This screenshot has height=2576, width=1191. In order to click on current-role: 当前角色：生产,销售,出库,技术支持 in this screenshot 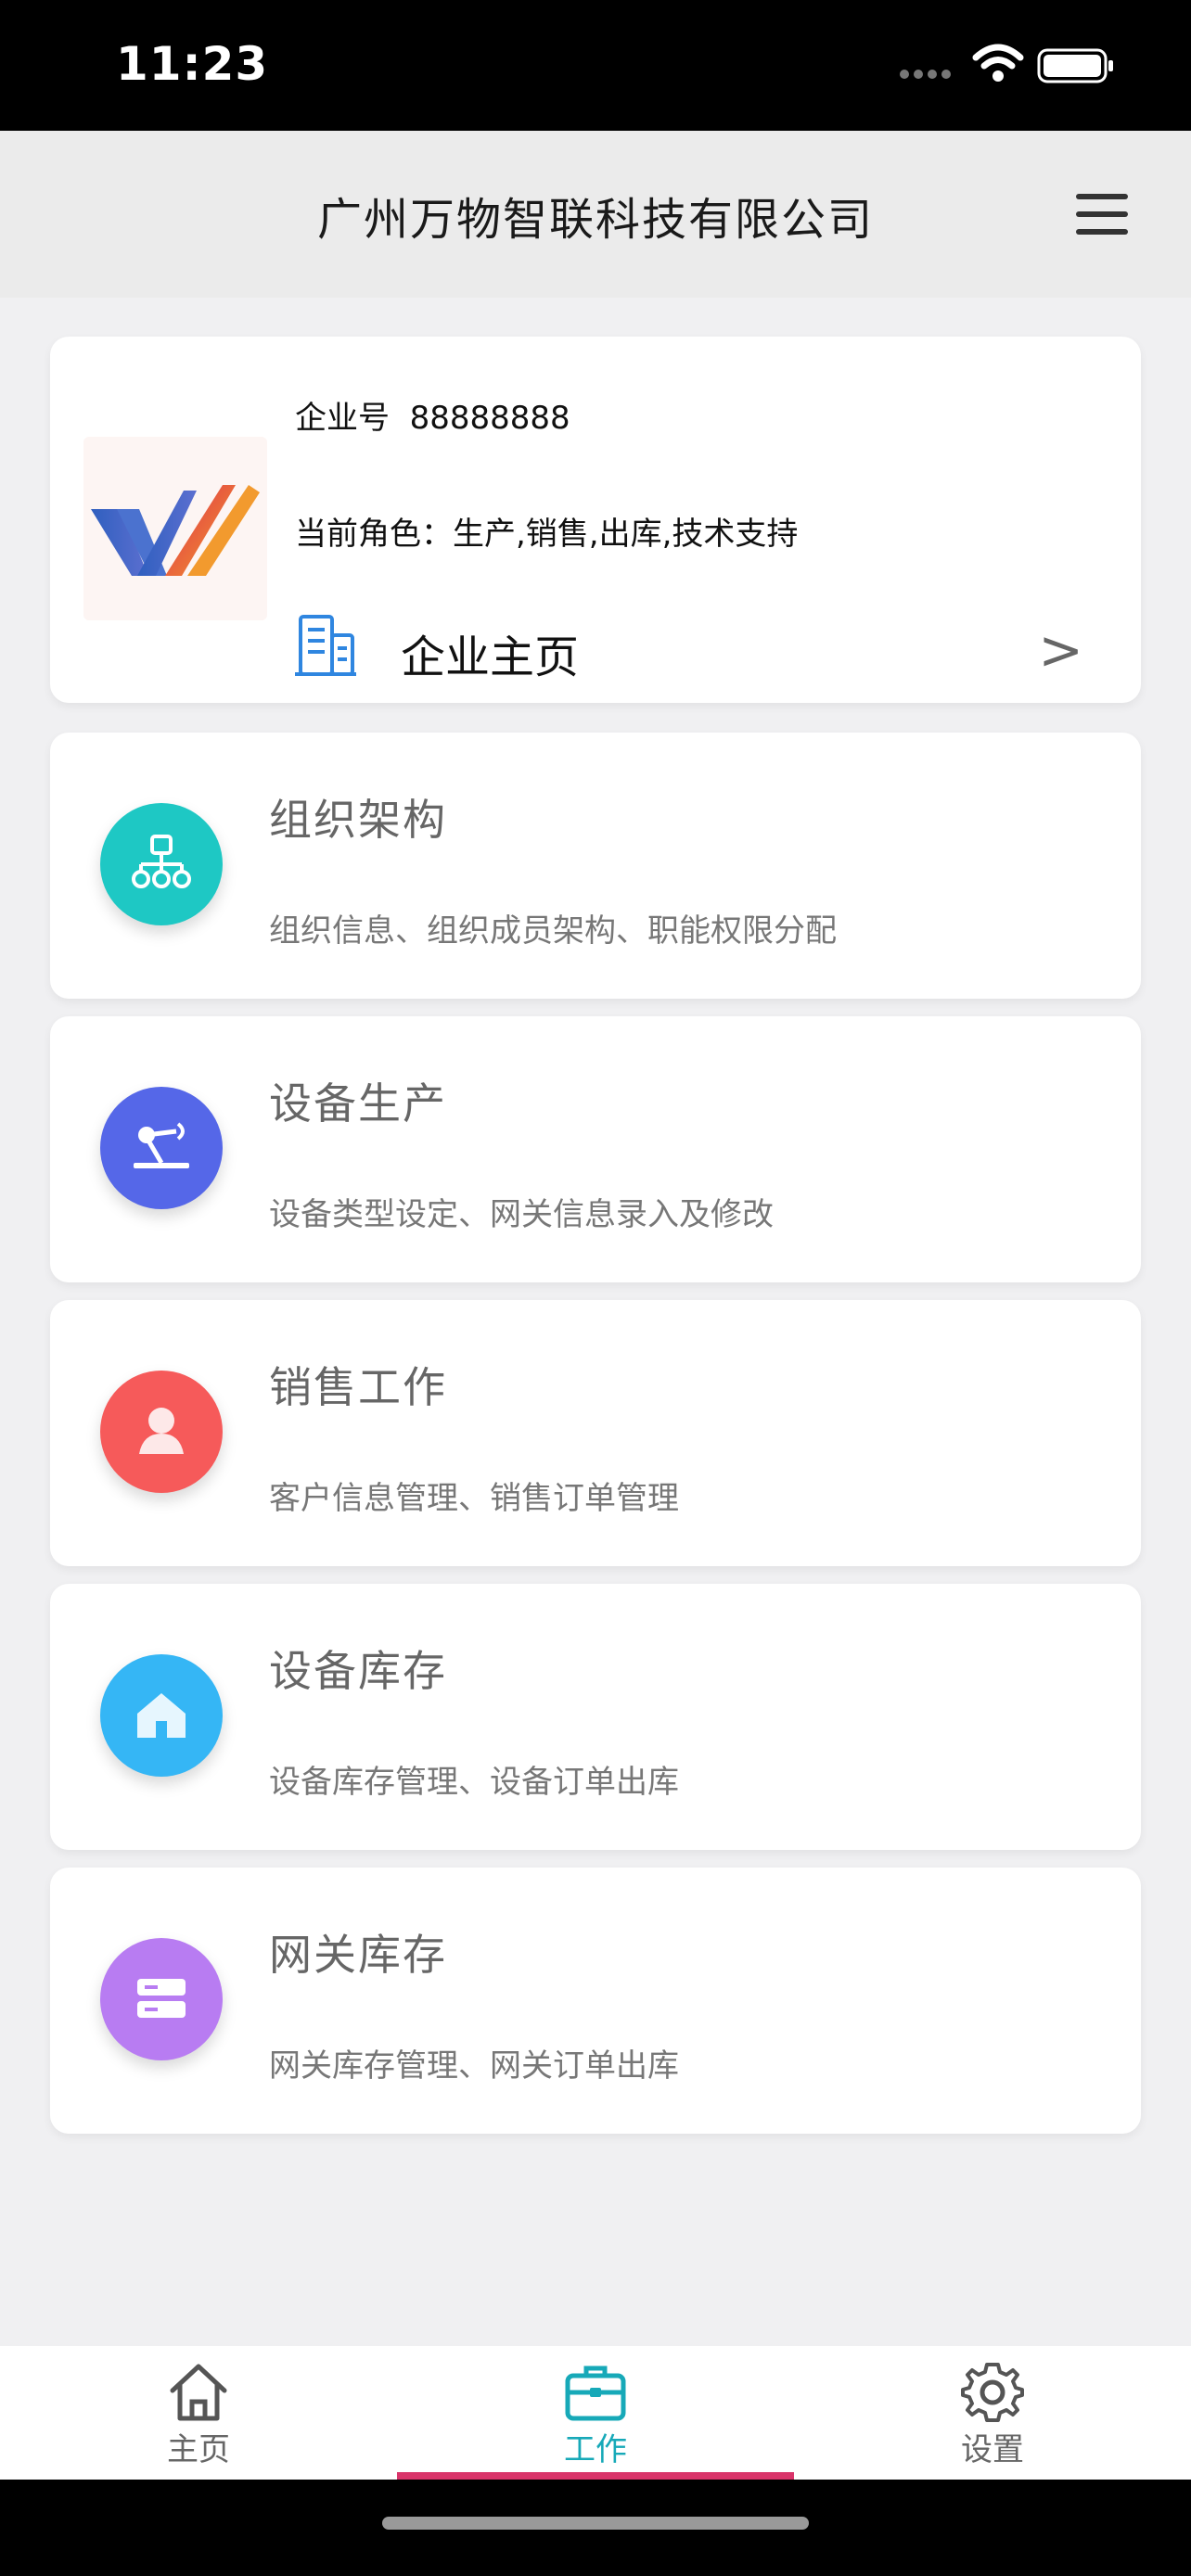, I will do `click(547, 534)`.